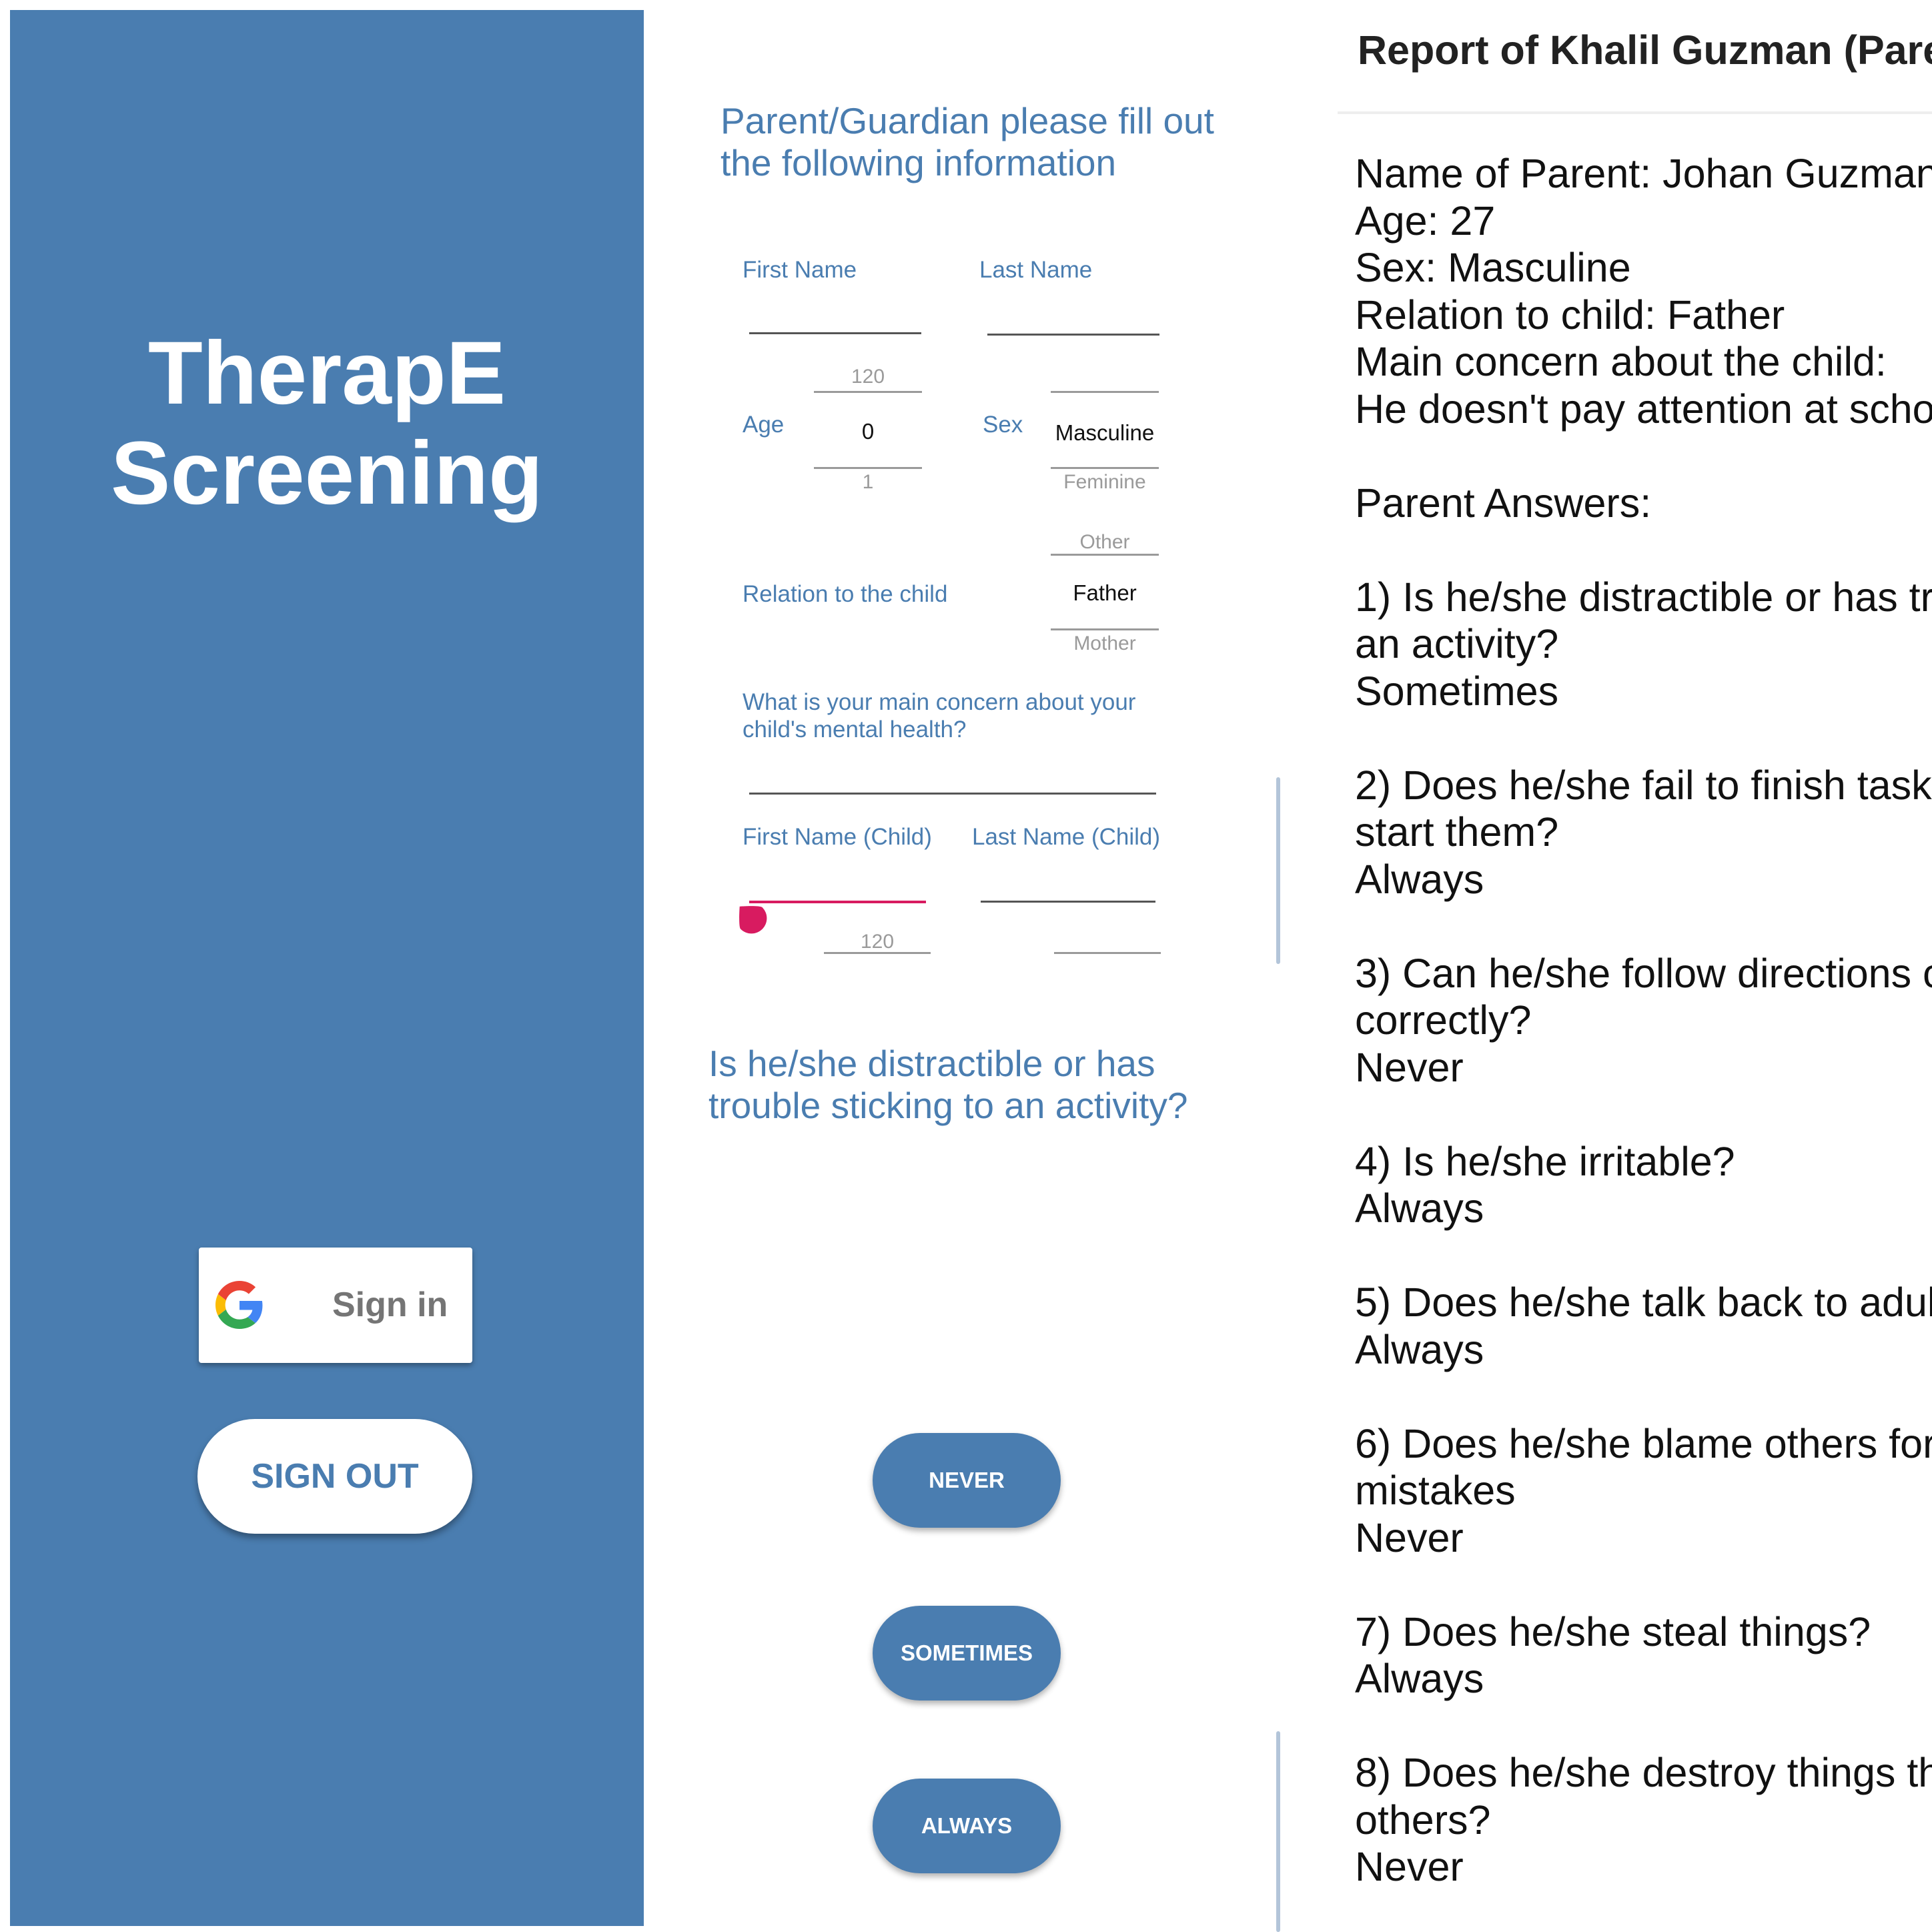 The image size is (1932, 1932). I want to click on child-last-name-label: Last Name (Child), so click(1066, 837).